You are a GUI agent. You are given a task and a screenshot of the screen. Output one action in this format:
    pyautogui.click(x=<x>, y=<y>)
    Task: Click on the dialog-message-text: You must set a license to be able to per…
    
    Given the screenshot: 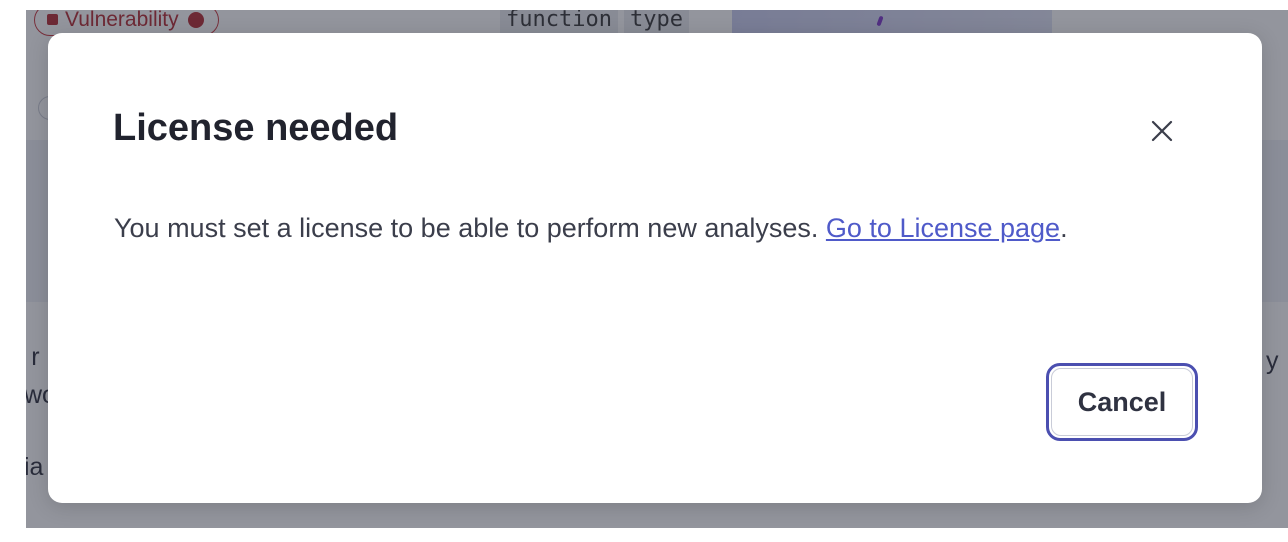 What is the action you would take?
    pyautogui.click(x=470, y=228)
    